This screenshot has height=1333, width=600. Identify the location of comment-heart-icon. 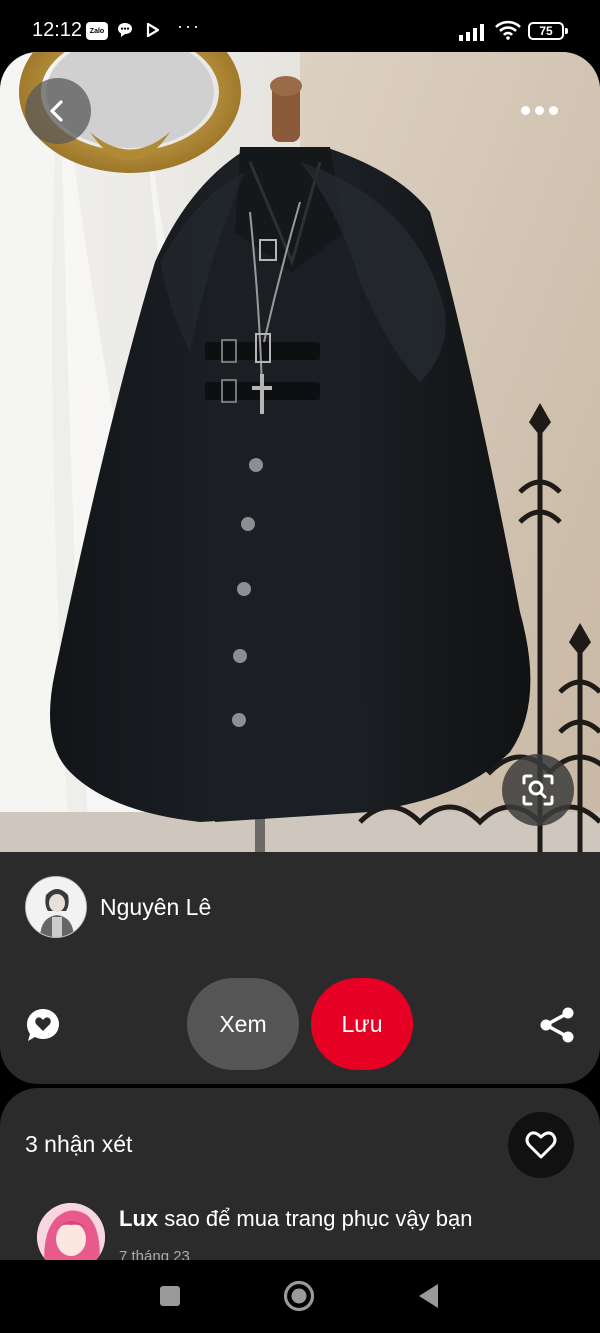
(43, 1025).